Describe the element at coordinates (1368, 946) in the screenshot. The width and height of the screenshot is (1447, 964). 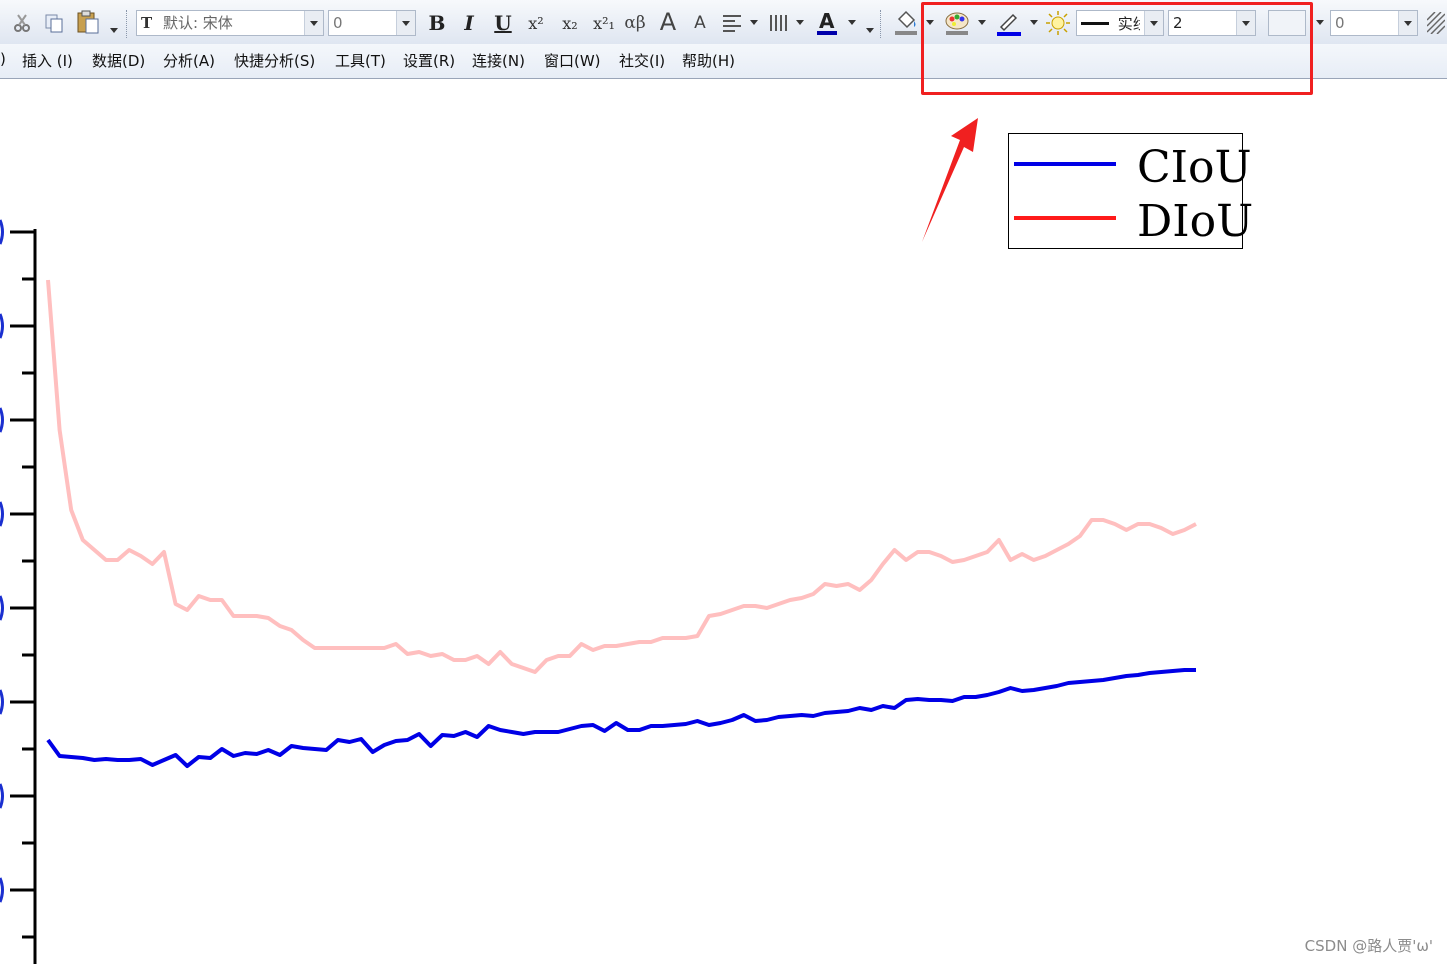
I see `watermark: CSDN @路人贾'ω'` at that location.